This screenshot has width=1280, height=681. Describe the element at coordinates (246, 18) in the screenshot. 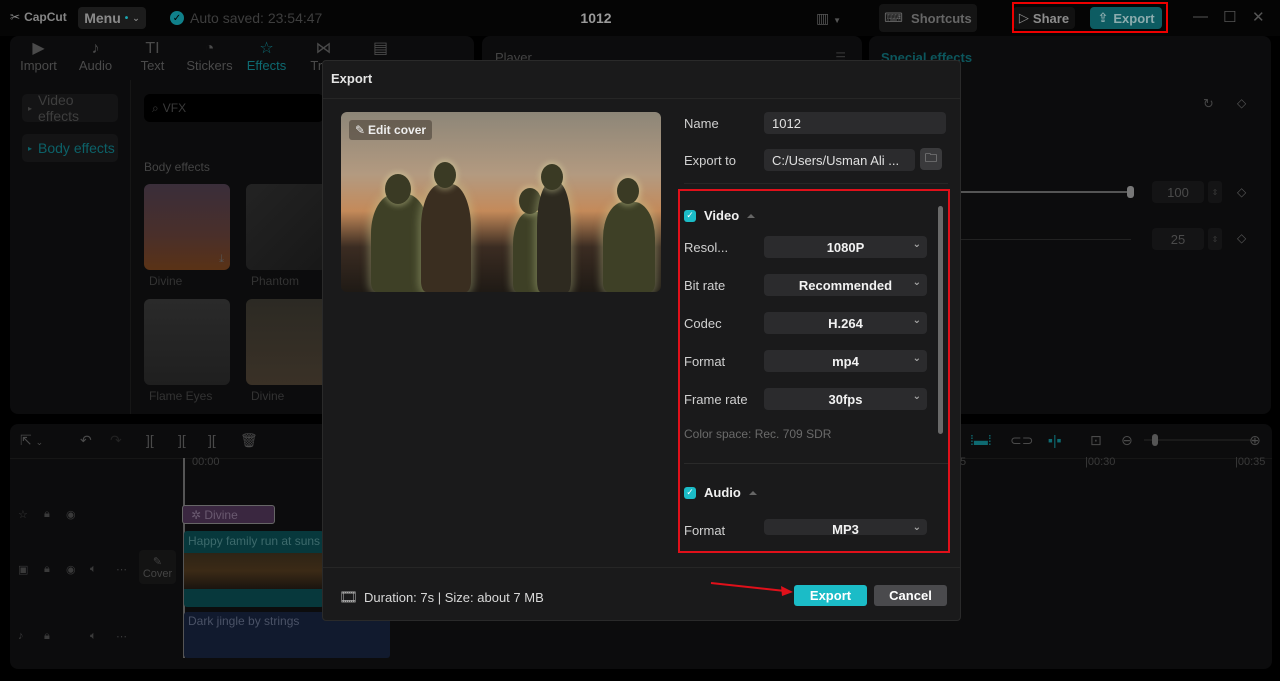

I see `autosave-status: ✓ Auto saved: 23:54:47` at that location.